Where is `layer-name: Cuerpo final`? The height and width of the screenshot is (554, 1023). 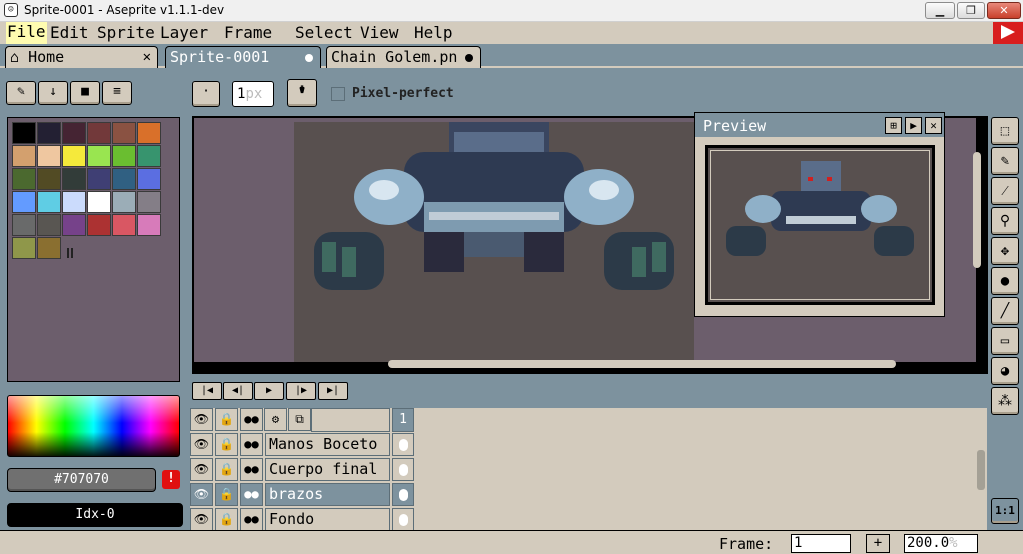
layer-name: Cuerpo final is located at coordinates (327, 469).